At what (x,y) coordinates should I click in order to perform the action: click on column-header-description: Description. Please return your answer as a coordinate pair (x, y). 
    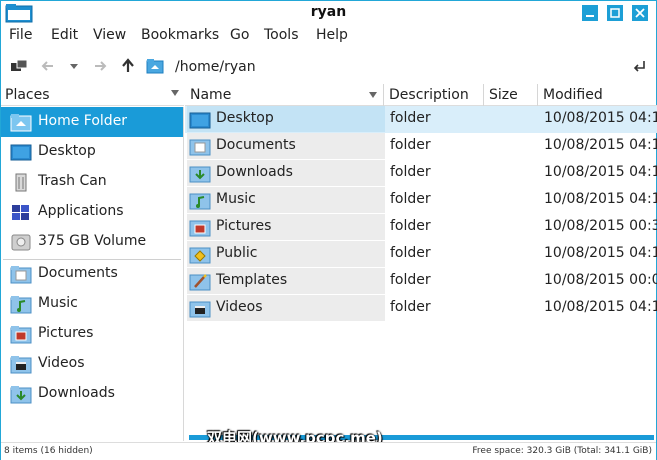
    Looking at the image, I should click on (434, 95).